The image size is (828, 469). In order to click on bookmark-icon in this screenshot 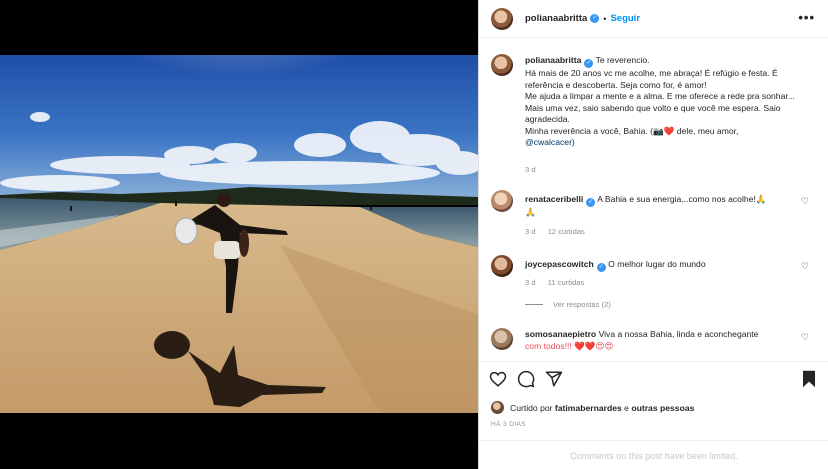, I will do `click(809, 379)`.